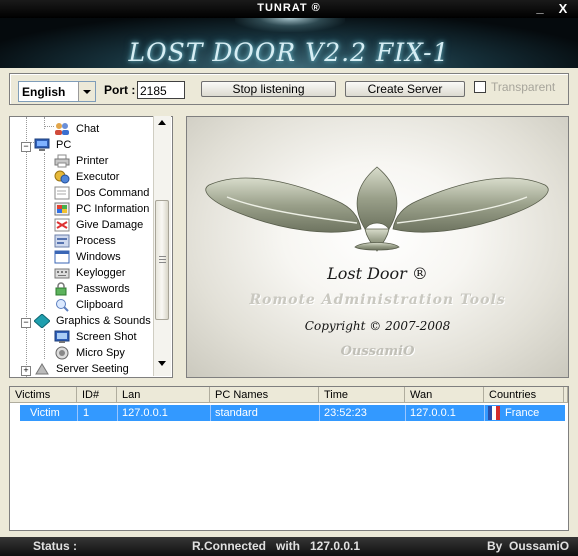  I want to click on cell-lan: 127.0.0.1, so click(145, 413).